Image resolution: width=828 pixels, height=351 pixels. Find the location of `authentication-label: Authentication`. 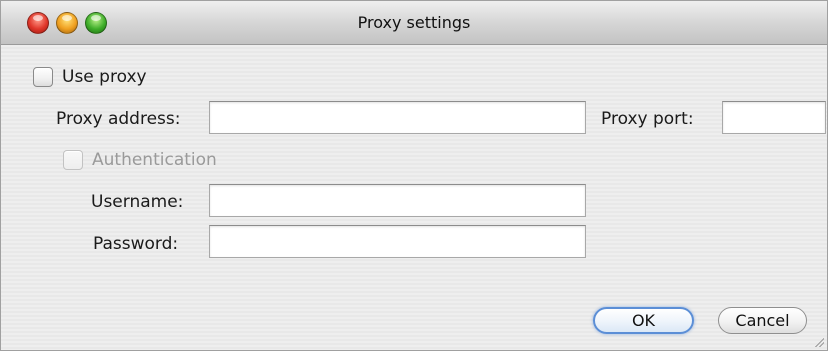

authentication-label: Authentication is located at coordinates (154, 160).